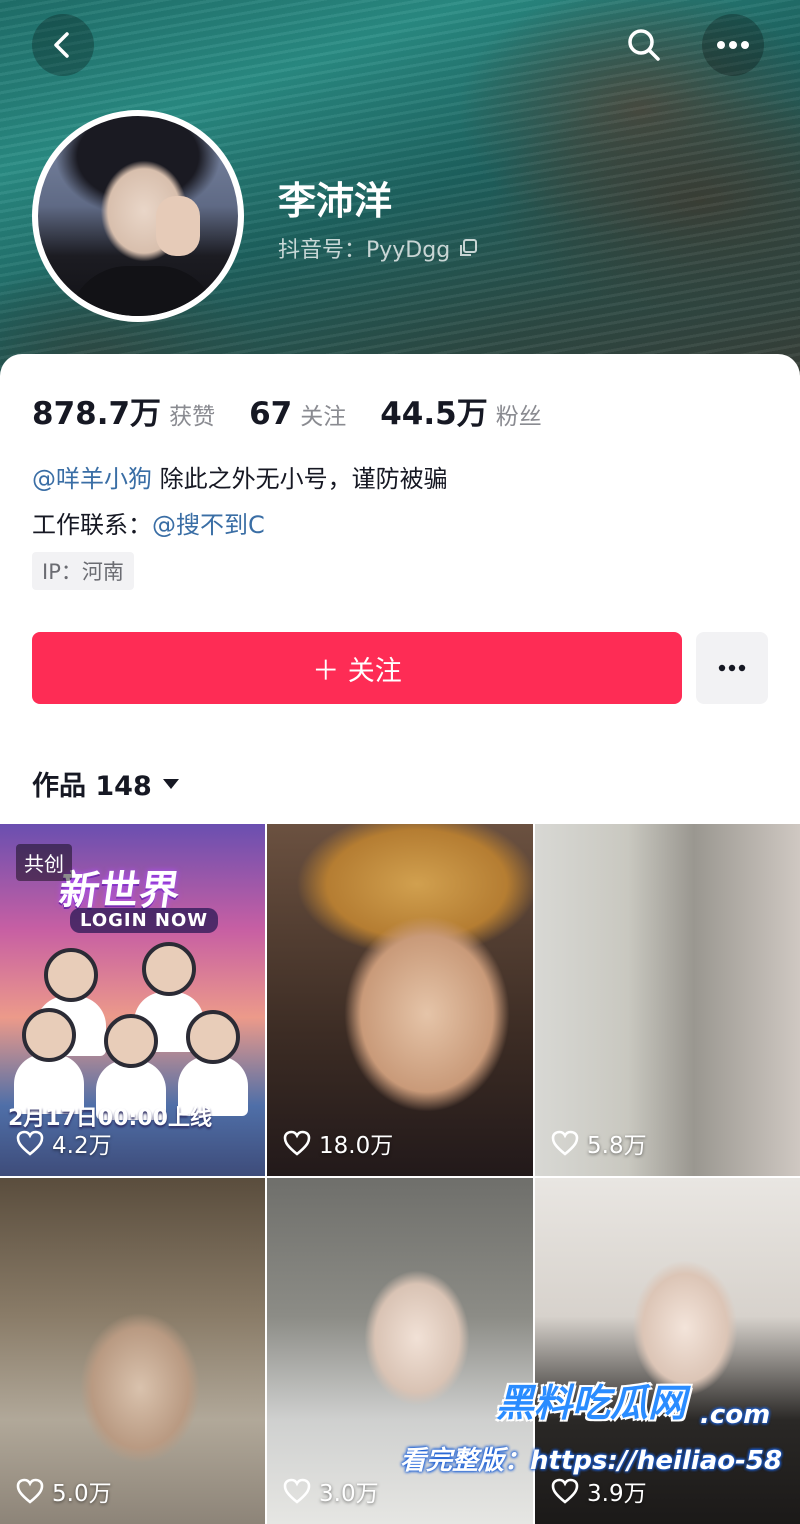 This screenshot has height=1524, width=800. What do you see at coordinates (134, 1027) in the screenshot?
I see `poster-people` at bounding box center [134, 1027].